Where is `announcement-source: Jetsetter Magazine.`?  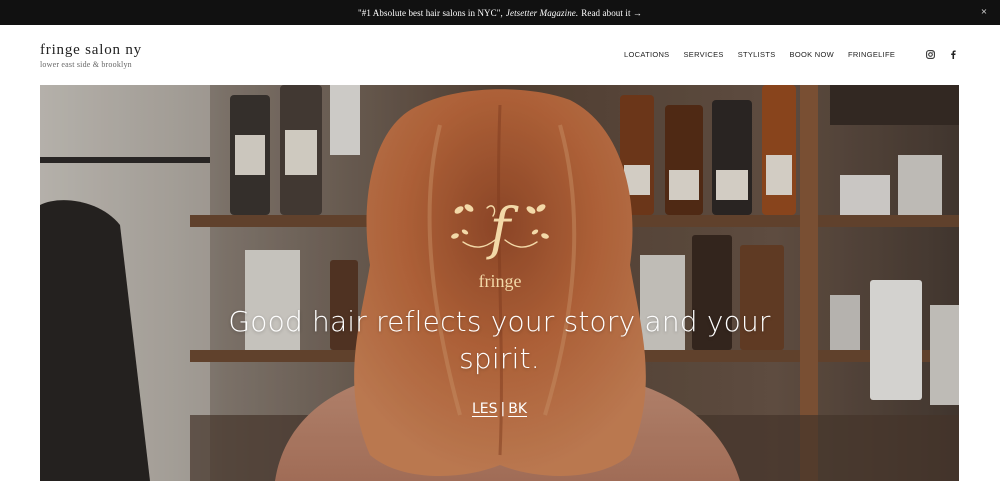
announcement-source: Jetsetter Magazine. is located at coordinates (542, 12).